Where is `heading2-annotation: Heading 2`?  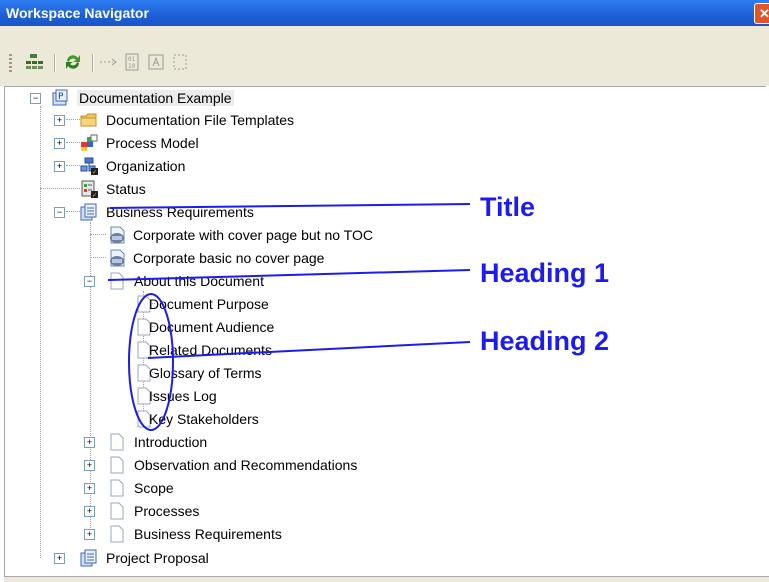
heading2-annotation: Heading 2 is located at coordinates (545, 341).